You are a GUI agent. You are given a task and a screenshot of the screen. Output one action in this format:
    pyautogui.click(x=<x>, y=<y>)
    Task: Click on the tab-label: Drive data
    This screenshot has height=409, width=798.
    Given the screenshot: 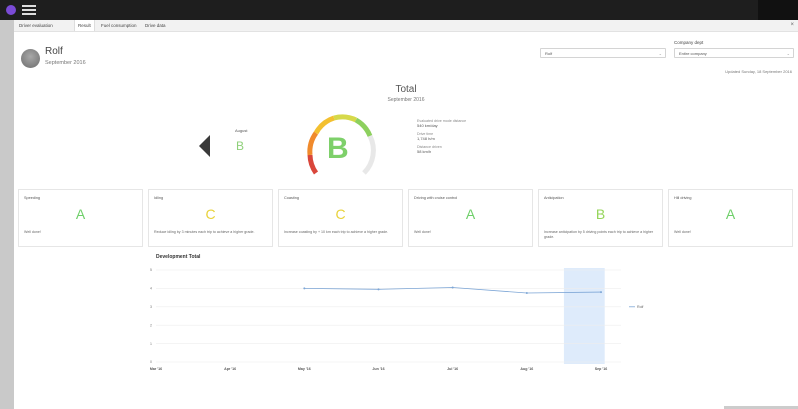 What is the action you would take?
    pyautogui.click(x=155, y=25)
    